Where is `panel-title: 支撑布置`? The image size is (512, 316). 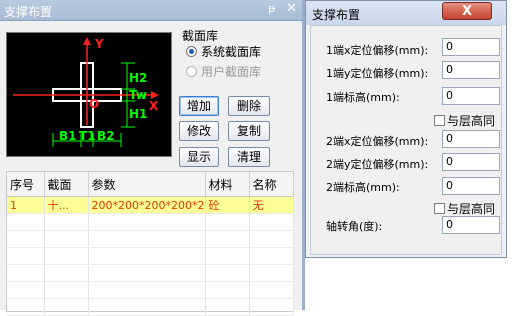
panel-title: 支撑布置 is located at coordinates (28, 12).